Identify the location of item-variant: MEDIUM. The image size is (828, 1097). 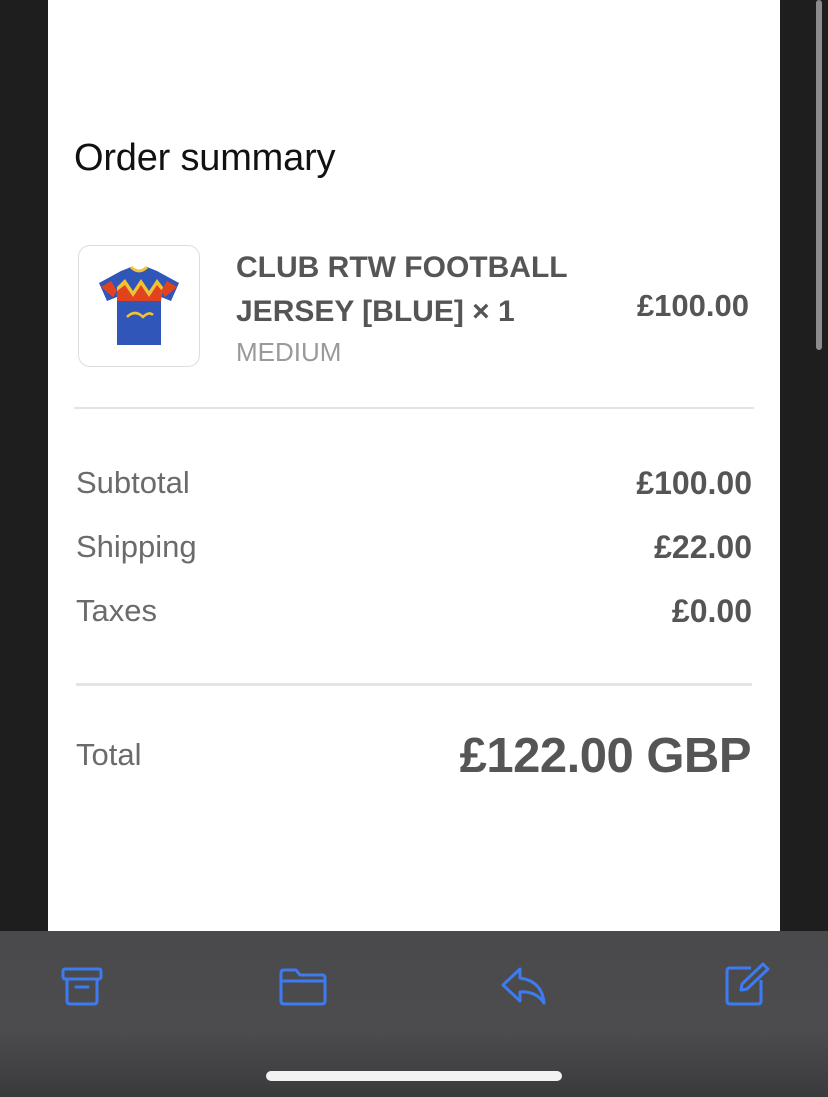
(289, 352).